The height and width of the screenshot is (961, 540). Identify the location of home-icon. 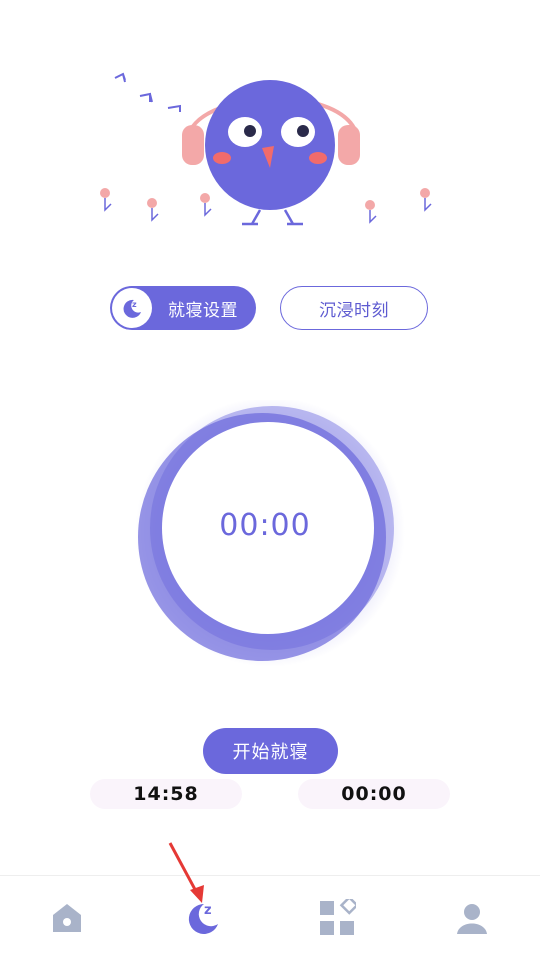
(67, 918).